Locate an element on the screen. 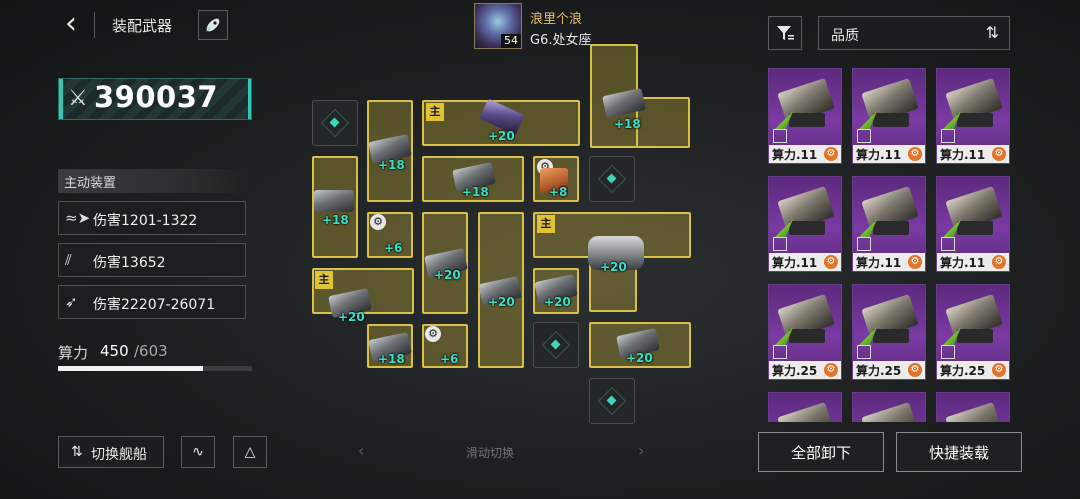 The width and height of the screenshot is (1080, 499). divider is located at coordinates (94, 25).